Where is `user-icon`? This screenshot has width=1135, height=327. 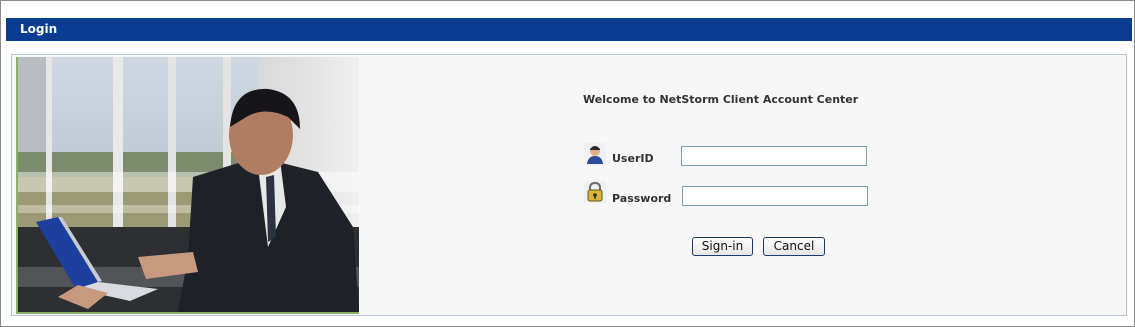
user-icon is located at coordinates (595, 154).